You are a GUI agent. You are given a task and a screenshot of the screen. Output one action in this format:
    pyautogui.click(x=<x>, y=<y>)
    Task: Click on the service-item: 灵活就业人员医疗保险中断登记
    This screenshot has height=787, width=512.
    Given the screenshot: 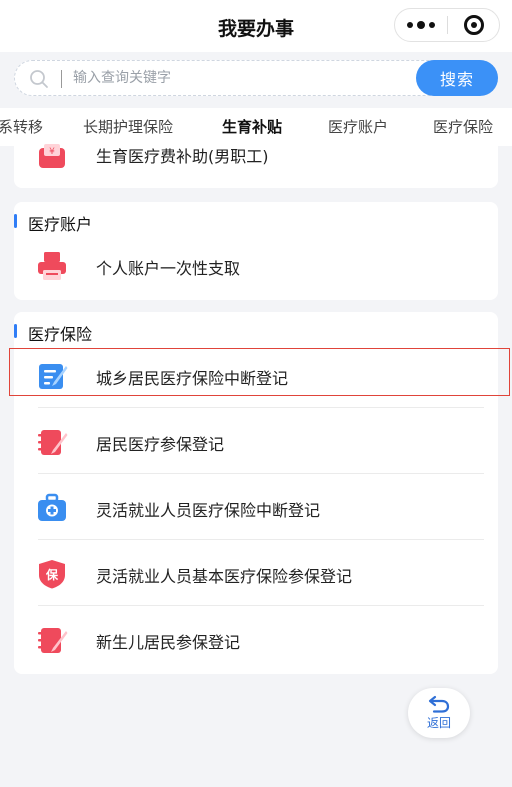 What is the action you would take?
    pyautogui.click(x=256, y=508)
    